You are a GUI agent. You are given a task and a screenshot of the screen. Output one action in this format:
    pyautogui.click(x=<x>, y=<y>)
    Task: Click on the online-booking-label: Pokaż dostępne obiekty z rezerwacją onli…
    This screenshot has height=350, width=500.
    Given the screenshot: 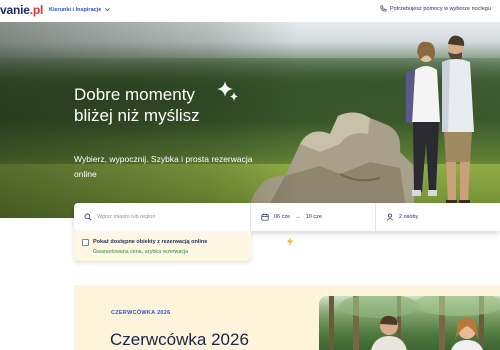 What is the action you would take?
    pyautogui.click(x=150, y=242)
    